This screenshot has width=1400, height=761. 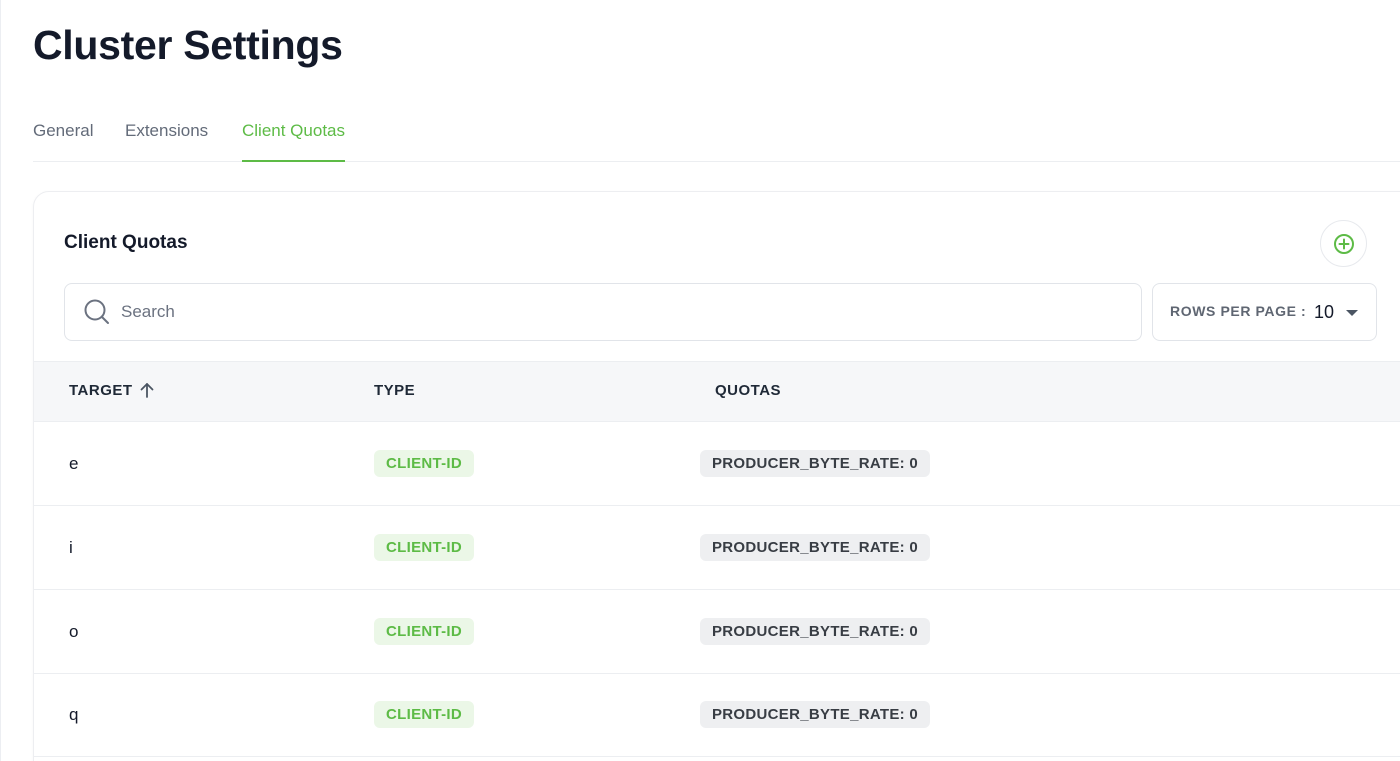 I want to click on rows-per-page-value: 10, so click(x=1324, y=312).